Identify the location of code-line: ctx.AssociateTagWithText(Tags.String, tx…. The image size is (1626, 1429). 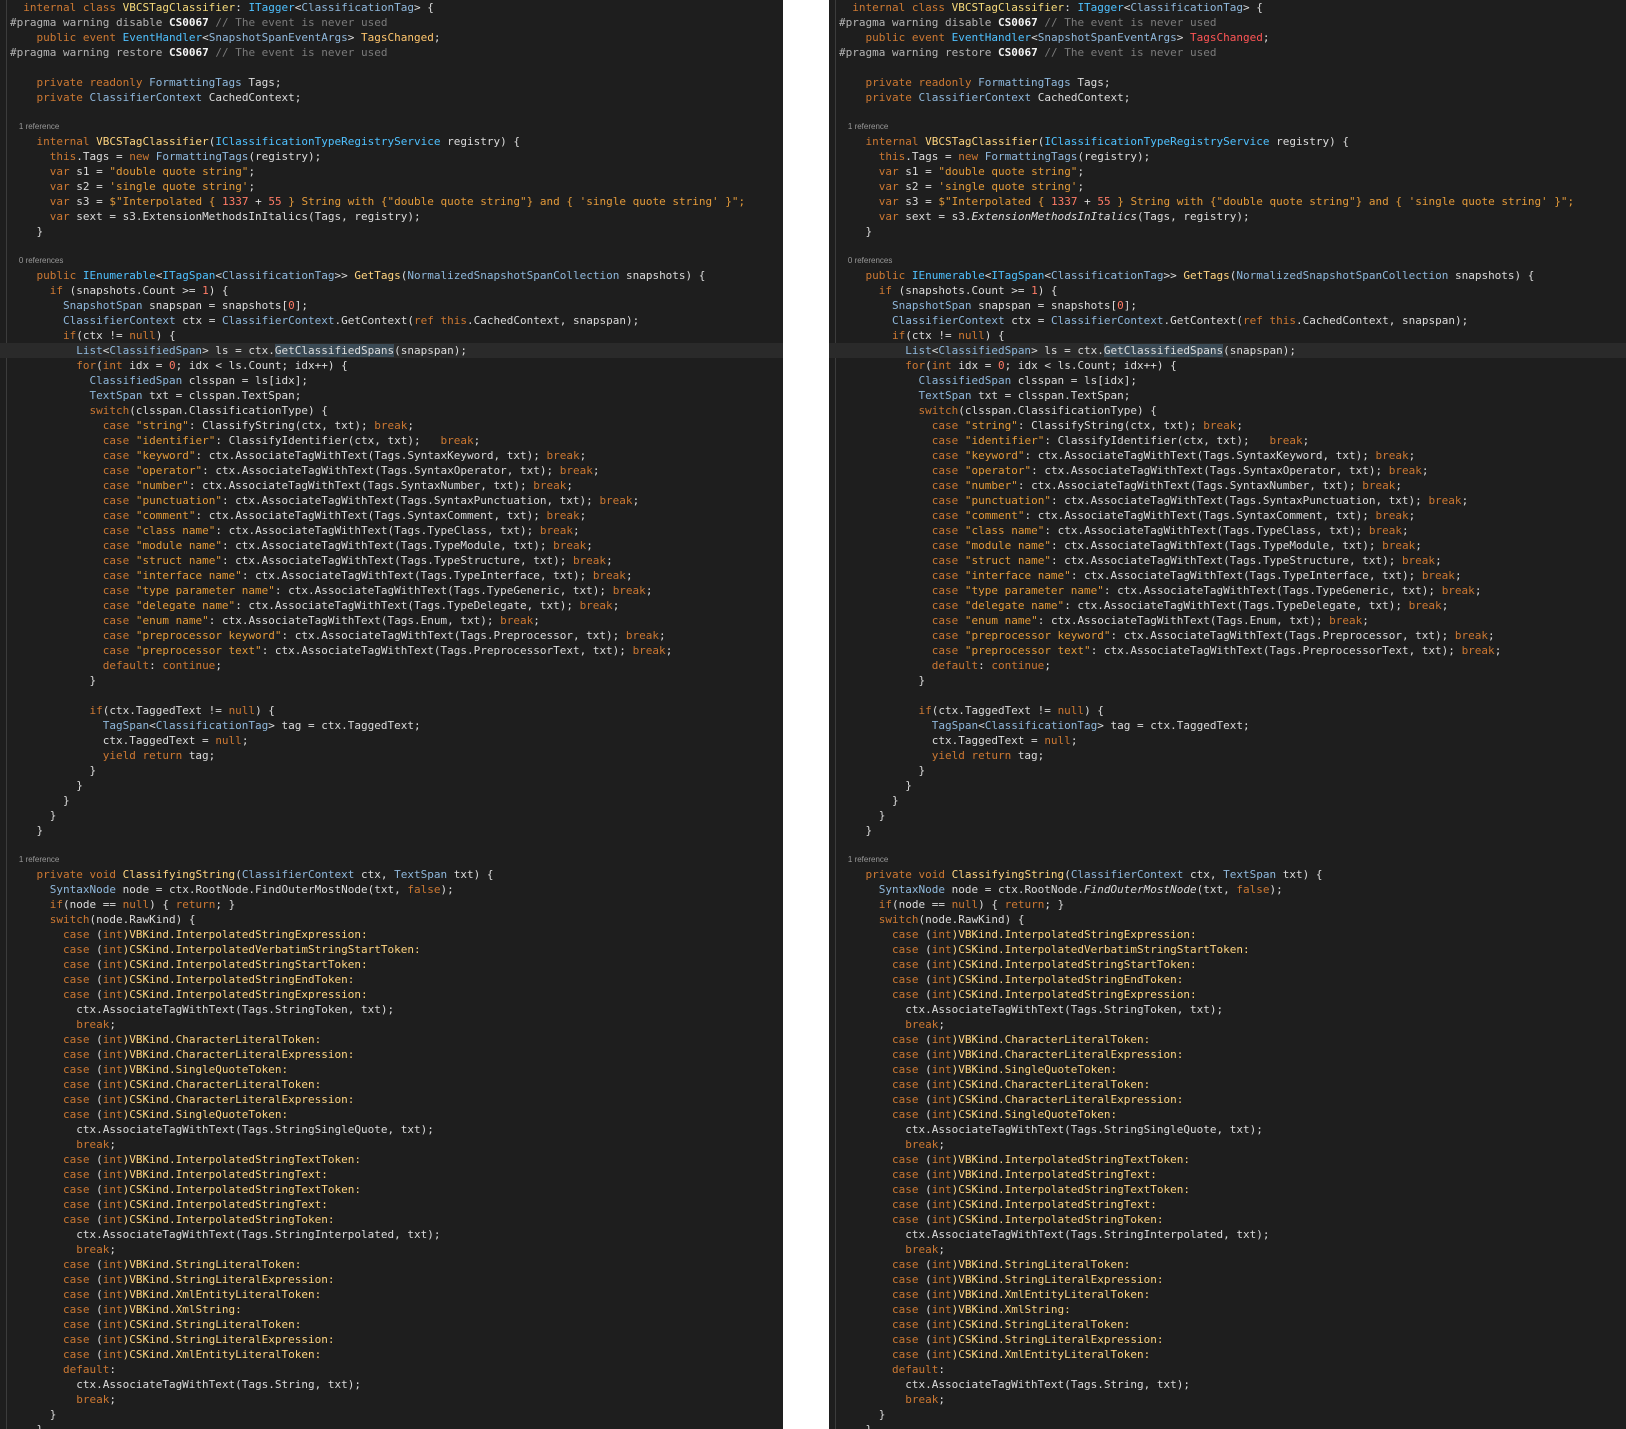
(1227, 1384).